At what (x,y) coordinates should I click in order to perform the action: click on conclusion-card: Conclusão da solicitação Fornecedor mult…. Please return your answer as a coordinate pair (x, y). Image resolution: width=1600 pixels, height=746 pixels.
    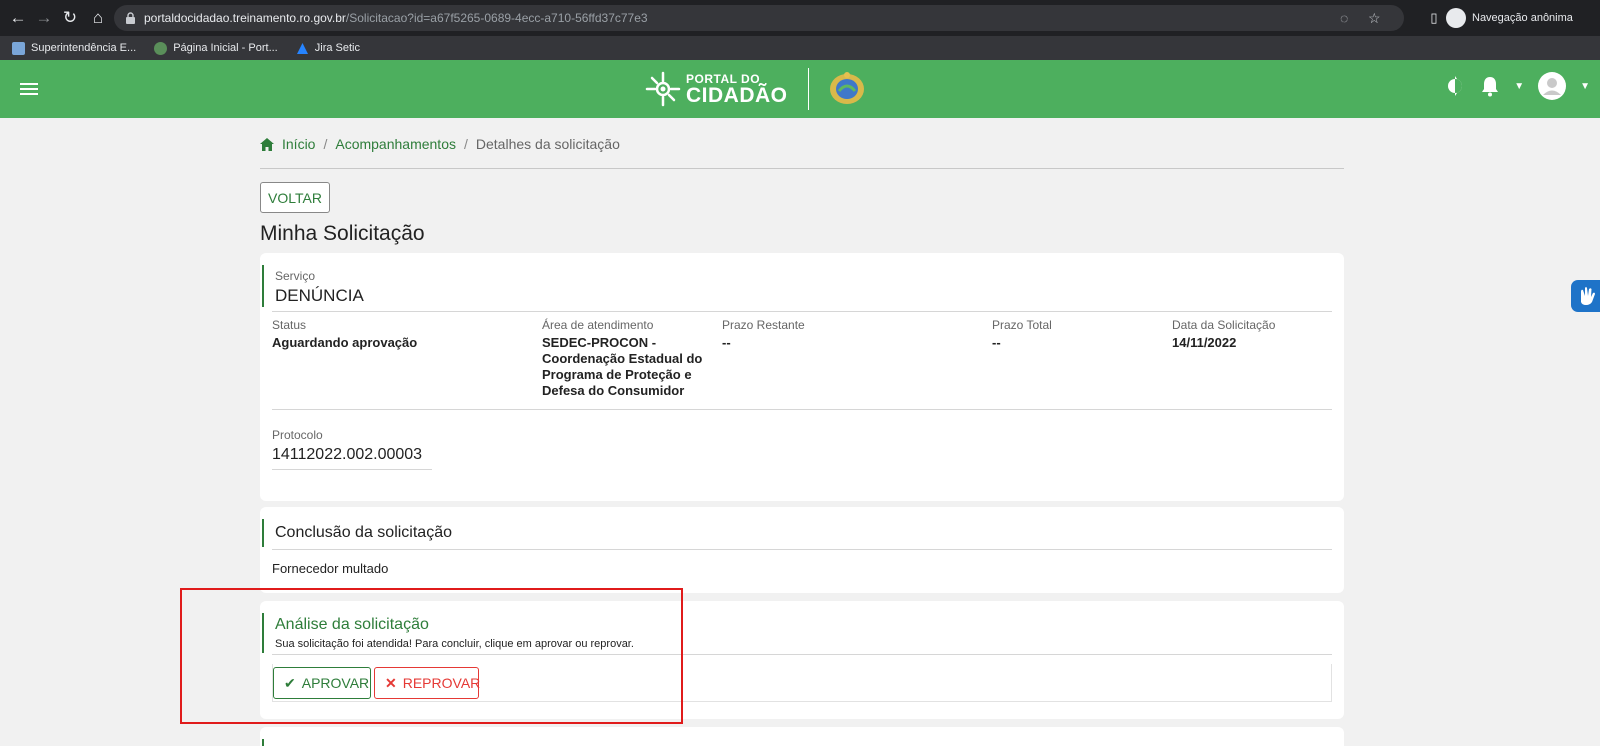
    Looking at the image, I should click on (802, 550).